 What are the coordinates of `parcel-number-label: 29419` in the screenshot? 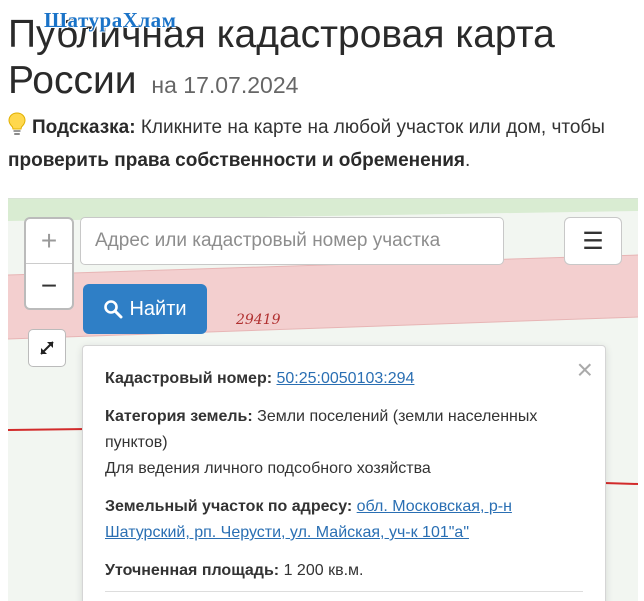 It's located at (258, 320).